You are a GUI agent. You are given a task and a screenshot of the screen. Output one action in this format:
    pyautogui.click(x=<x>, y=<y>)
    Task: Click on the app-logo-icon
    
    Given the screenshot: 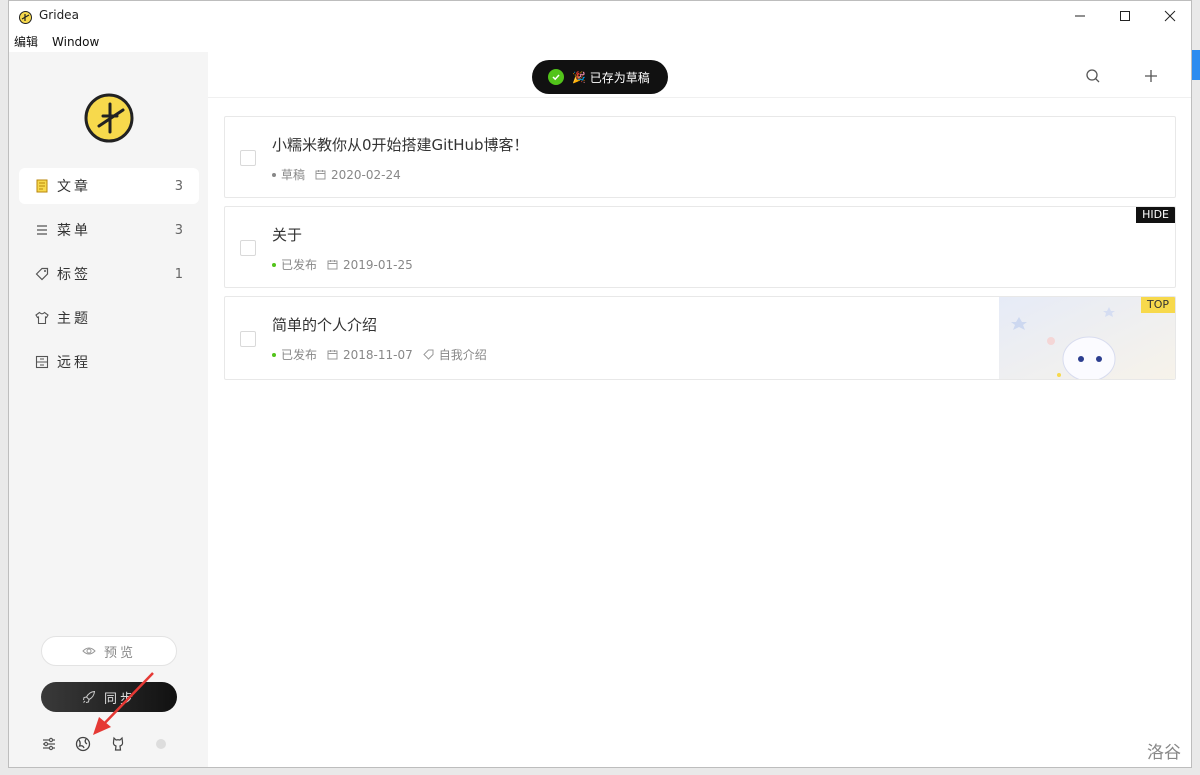 What is the action you would take?
    pyautogui.click(x=25, y=16)
    